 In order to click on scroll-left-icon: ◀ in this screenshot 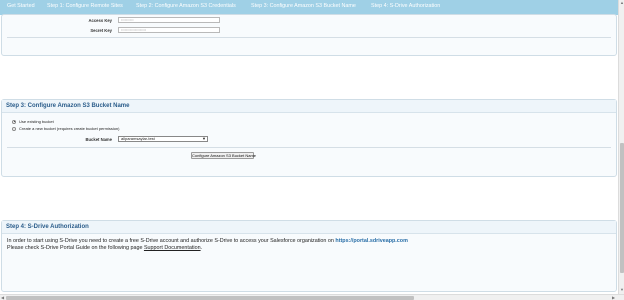, I will do `click(2, 298)`.